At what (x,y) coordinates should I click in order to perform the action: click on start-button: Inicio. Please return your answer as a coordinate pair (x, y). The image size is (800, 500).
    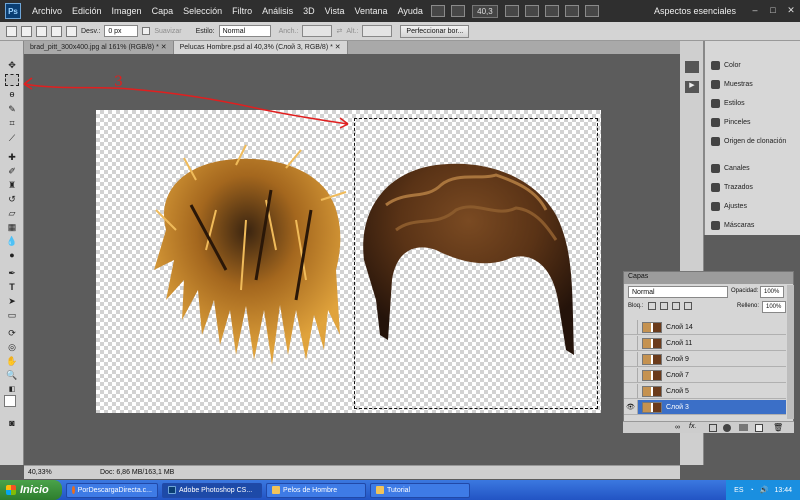
    Looking at the image, I should click on (31, 490).